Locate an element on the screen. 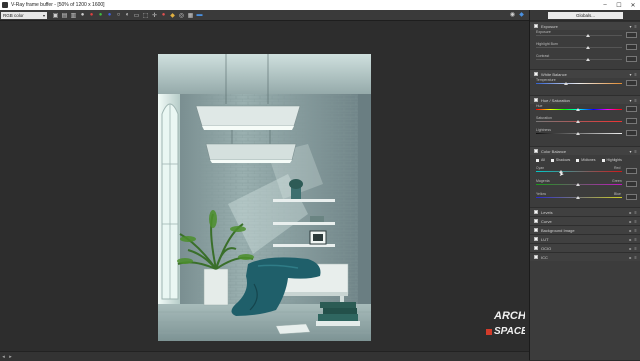 The height and width of the screenshot is (361, 640). exposure-slider-row: Exposure is located at coordinates (586, 35).